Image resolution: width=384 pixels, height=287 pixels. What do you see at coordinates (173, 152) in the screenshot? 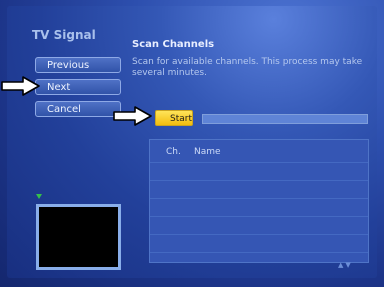
I see `column-header-channel: Ch.` at bounding box center [173, 152].